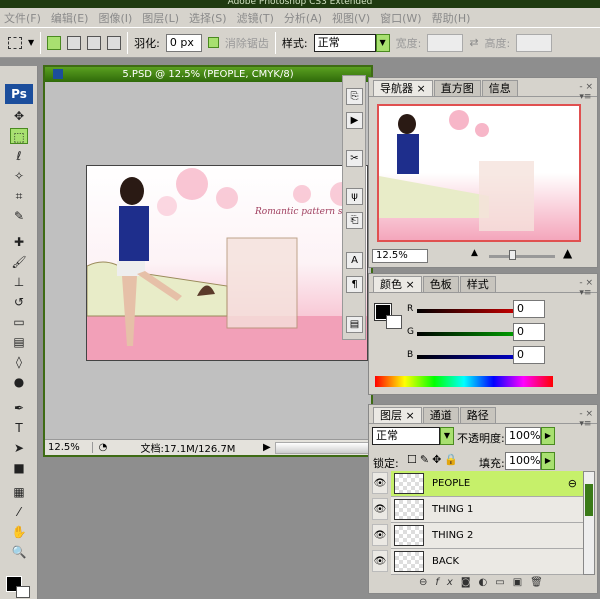  What do you see at coordinates (19, 242) in the screenshot?
I see `healing-brush-icon: ✚` at bounding box center [19, 242].